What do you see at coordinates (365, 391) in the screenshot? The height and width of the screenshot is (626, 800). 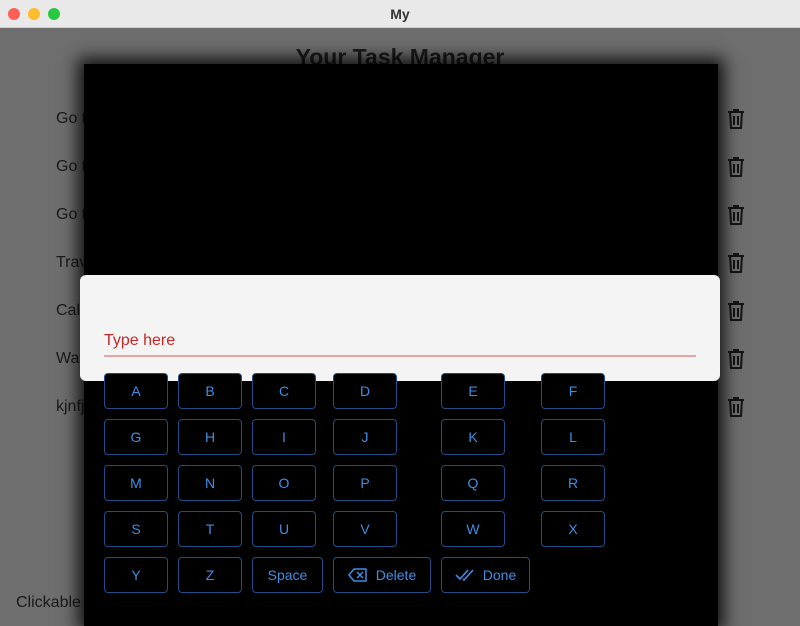 I see `key-d: D` at bounding box center [365, 391].